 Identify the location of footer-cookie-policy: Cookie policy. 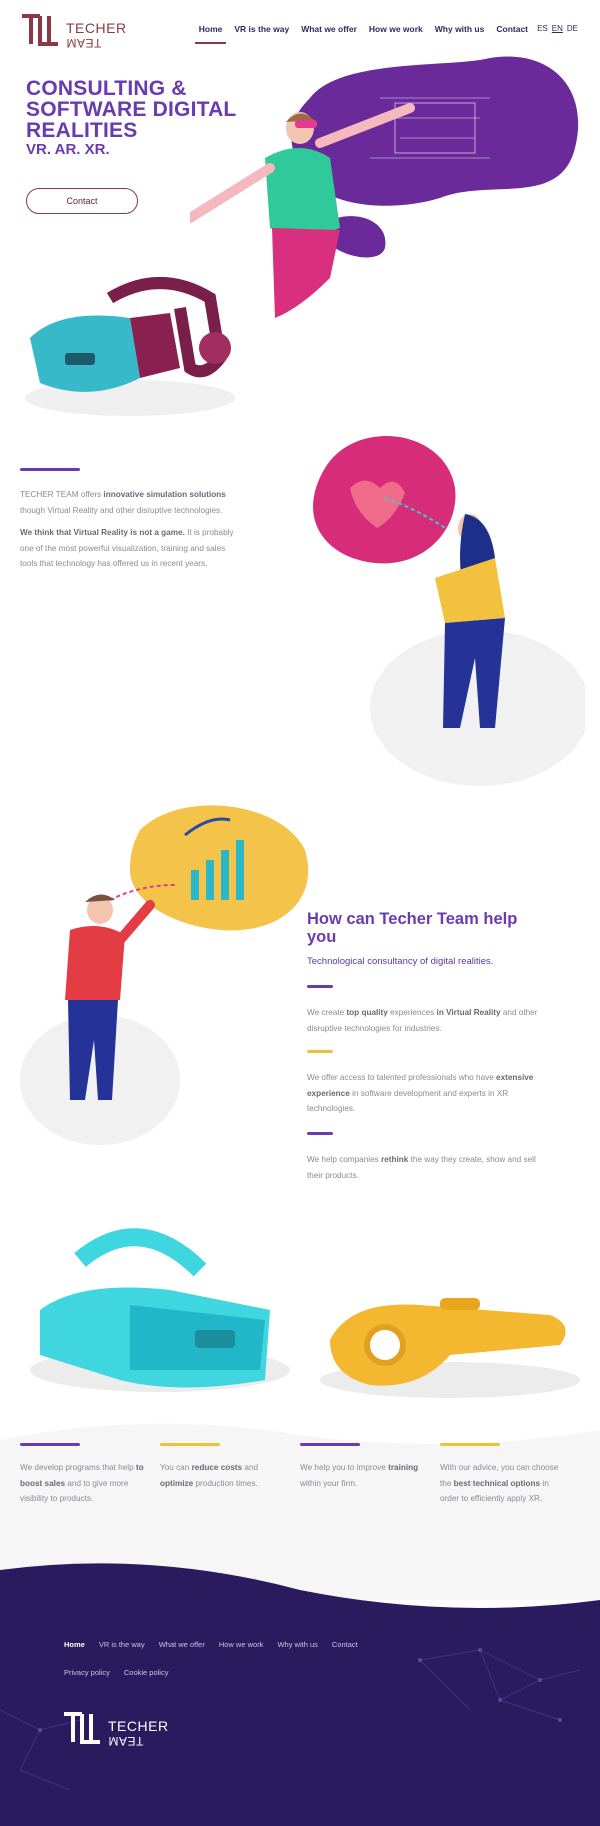
(146, 1672).